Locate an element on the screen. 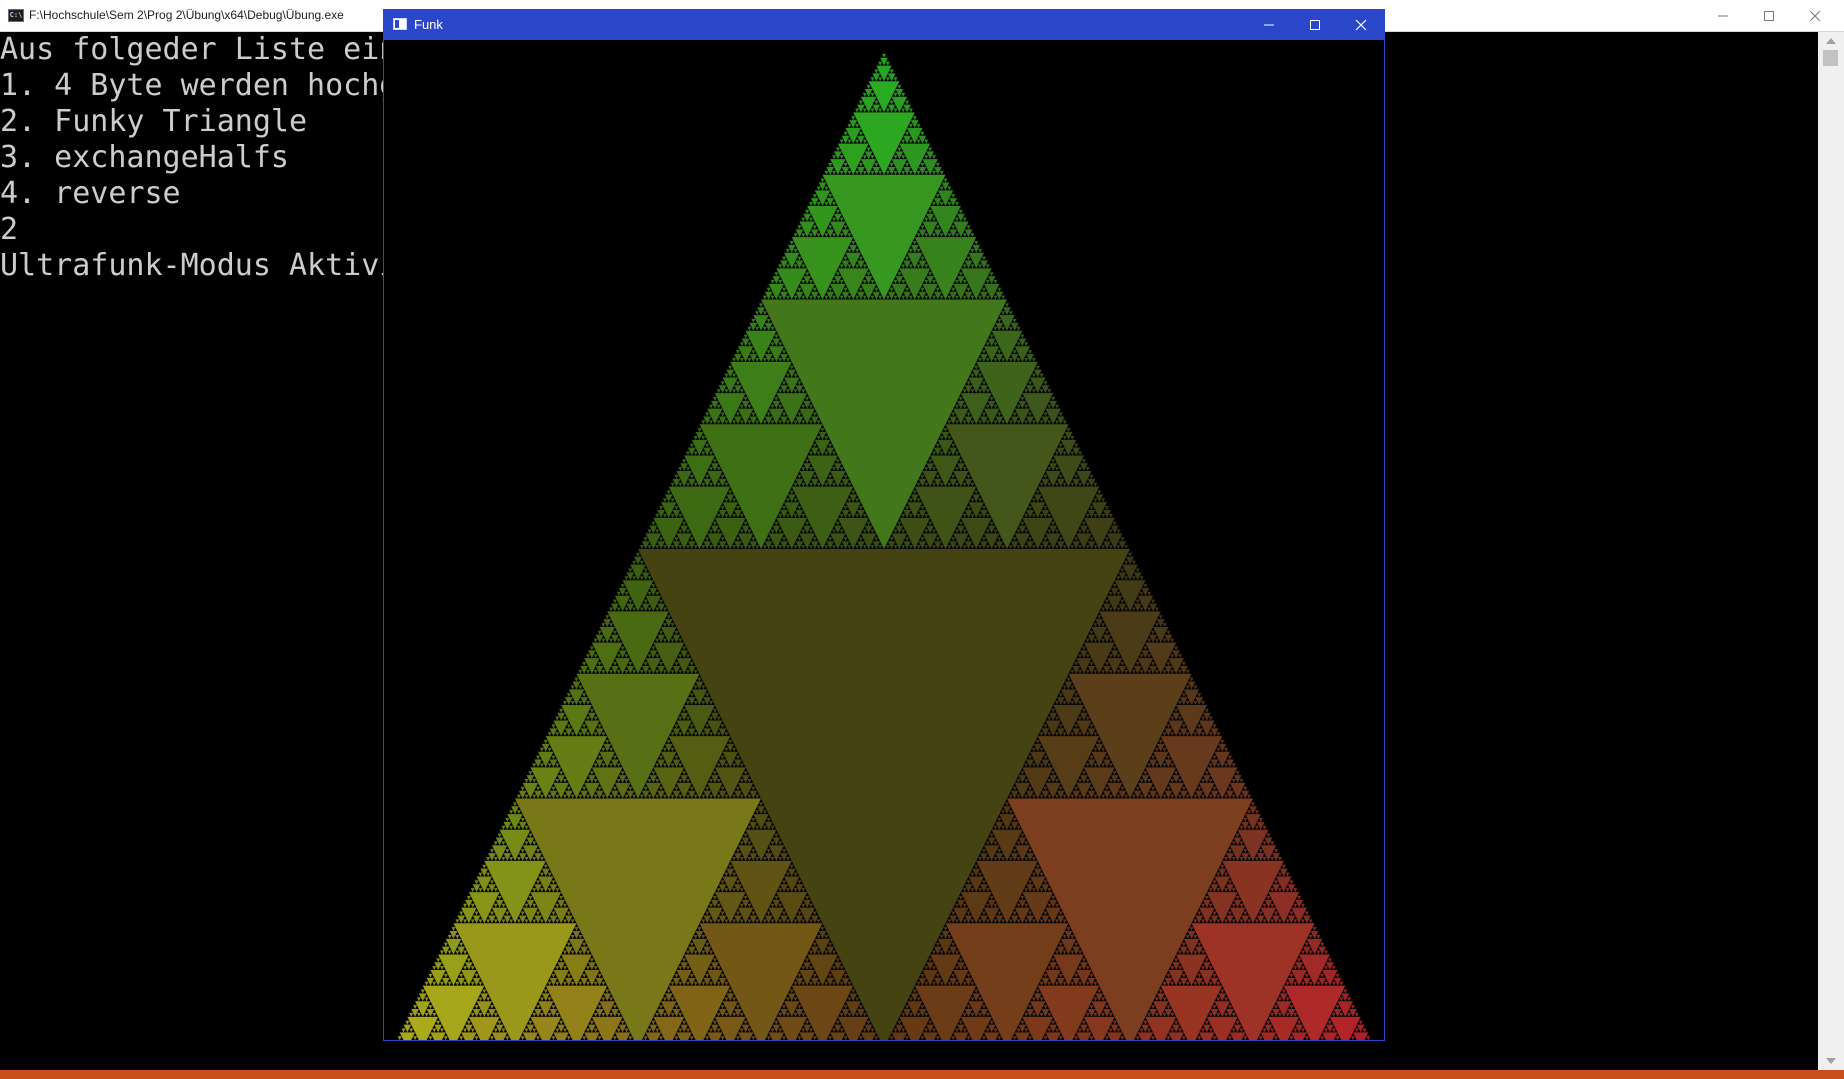  funk-minimize-button is located at coordinates (1269, 25).